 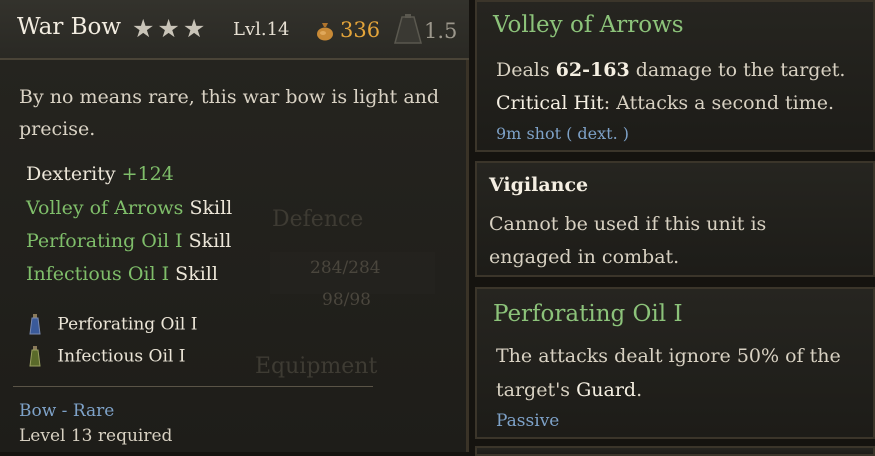 I want to click on skill-crit-line: Critical Hit: Attacks a second time., so click(x=665, y=103).